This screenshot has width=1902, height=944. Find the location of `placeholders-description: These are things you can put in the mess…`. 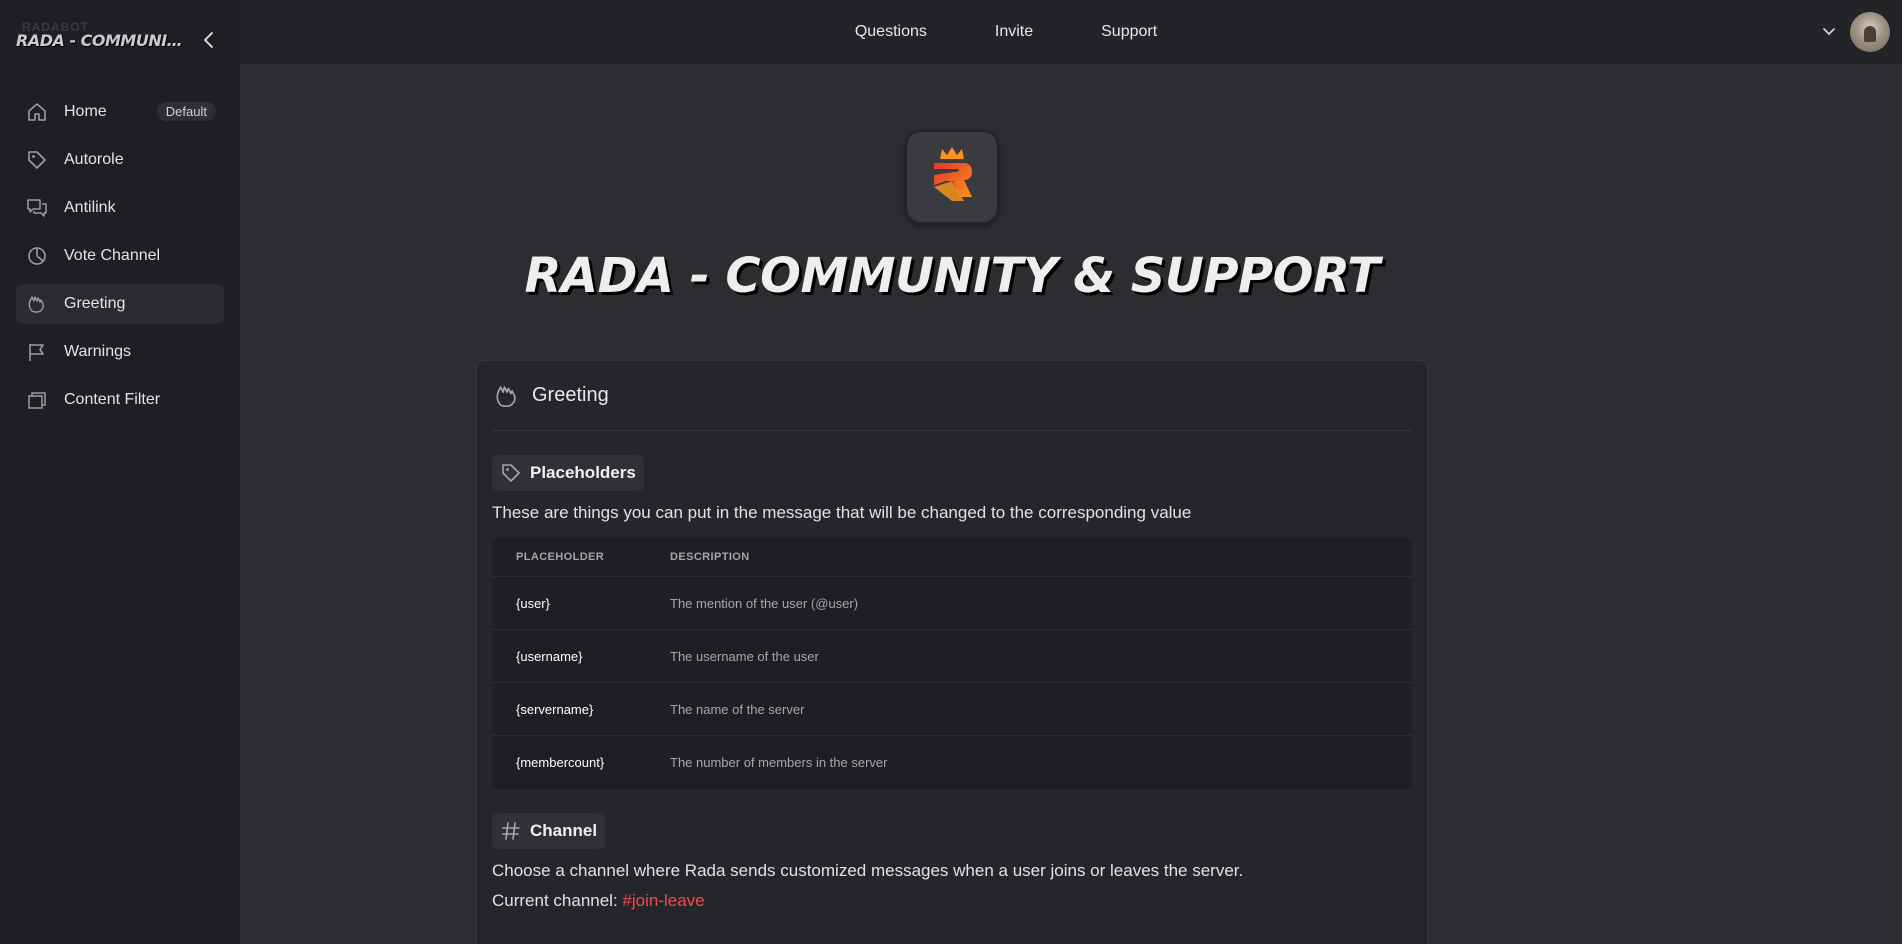

placeholders-description: These are things you can put in the mess… is located at coordinates (842, 512).